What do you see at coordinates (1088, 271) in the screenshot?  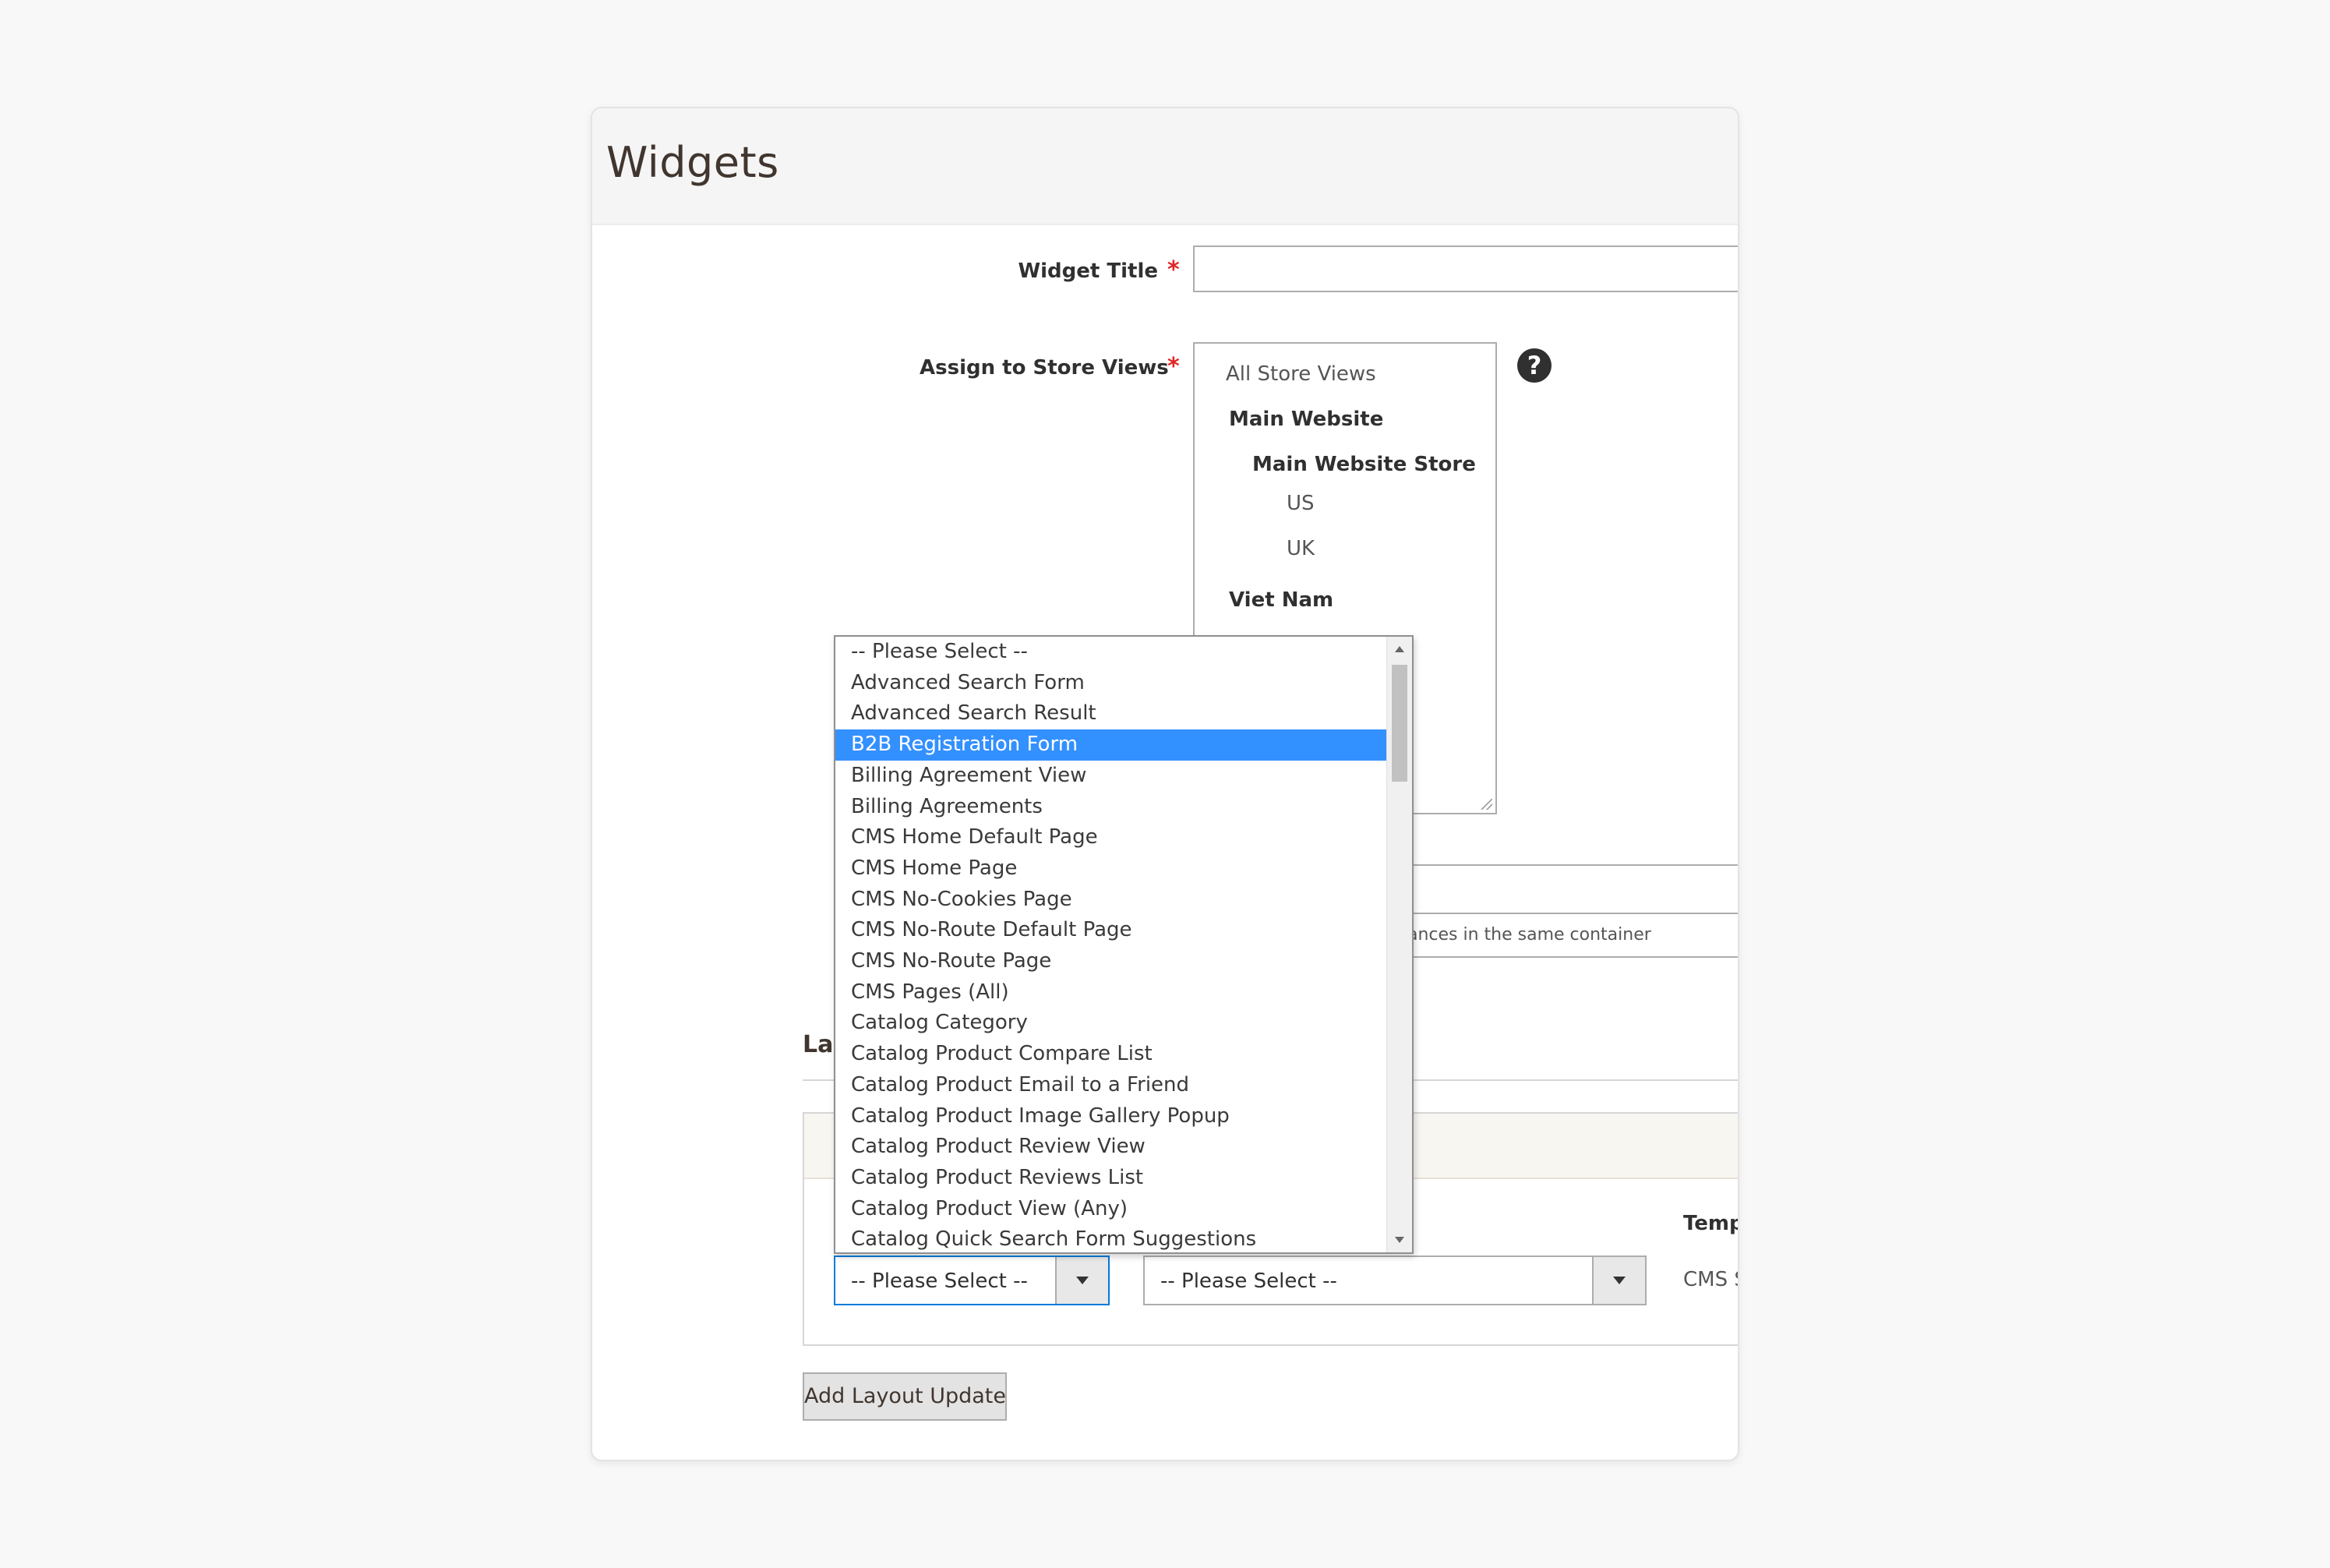 I see `widget-title-label: Widget Title` at bounding box center [1088, 271].